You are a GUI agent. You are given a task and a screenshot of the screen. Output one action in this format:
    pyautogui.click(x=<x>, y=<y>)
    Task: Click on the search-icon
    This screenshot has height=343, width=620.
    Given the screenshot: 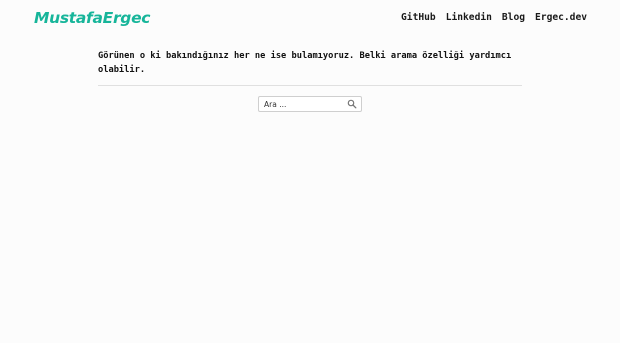 What is the action you would take?
    pyautogui.click(x=352, y=104)
    